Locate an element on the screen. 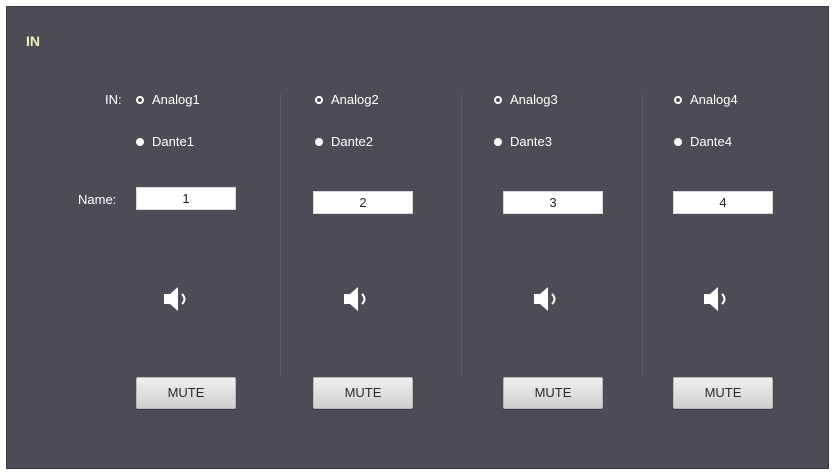 The image size is (833, 476). in-label: IN: is located at coordinates (113, 99).